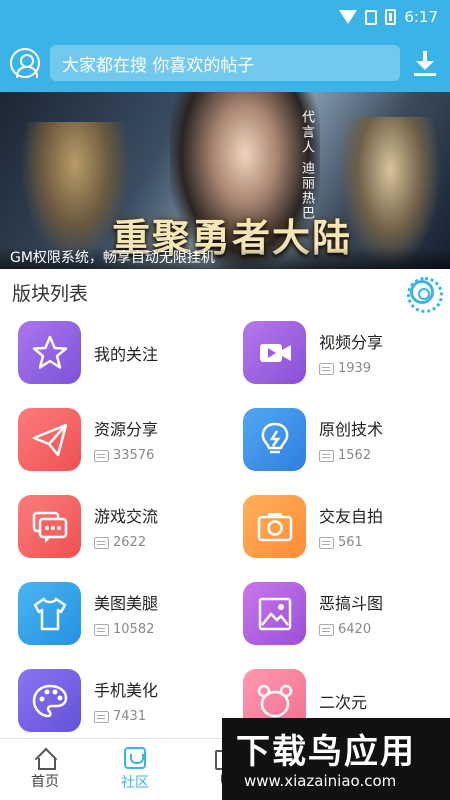 This screenshot has width=450, height=800. What do you see at coordinates (126, 516) in the screenshot?
I see `board-name: 游戏交流` at bounding box center [126, 516].